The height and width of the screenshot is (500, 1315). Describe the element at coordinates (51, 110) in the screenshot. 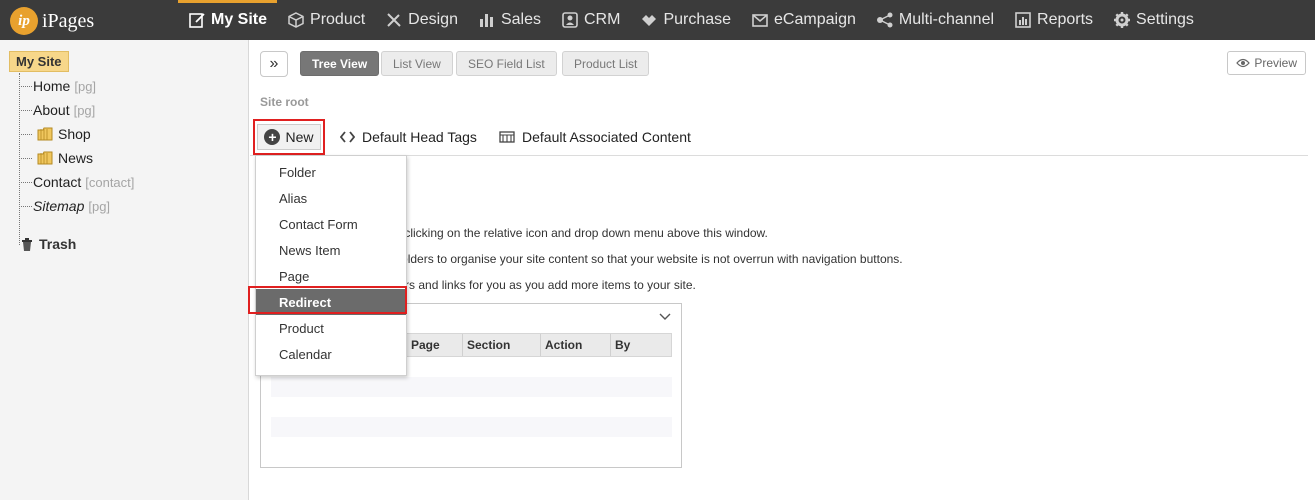

I see `tree-item-label: About` at that location.